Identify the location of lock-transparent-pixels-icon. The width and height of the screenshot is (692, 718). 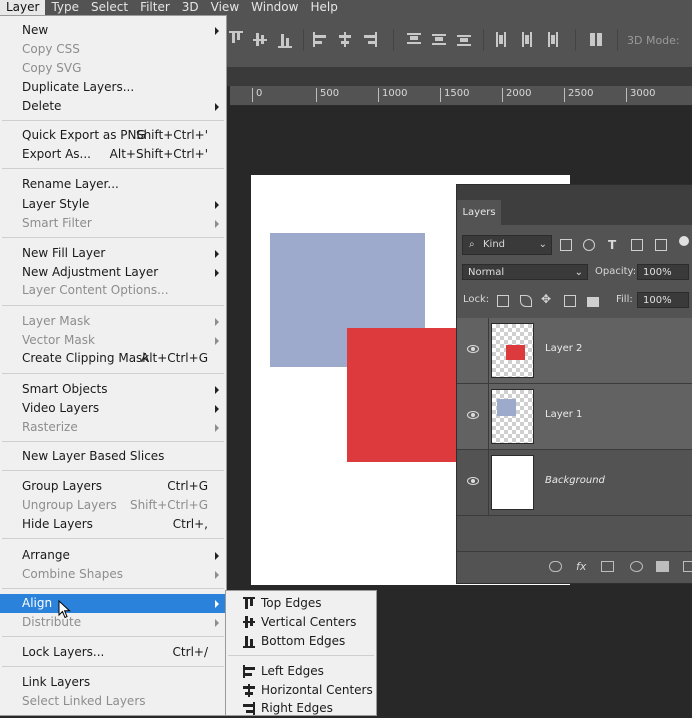
(503, 301).